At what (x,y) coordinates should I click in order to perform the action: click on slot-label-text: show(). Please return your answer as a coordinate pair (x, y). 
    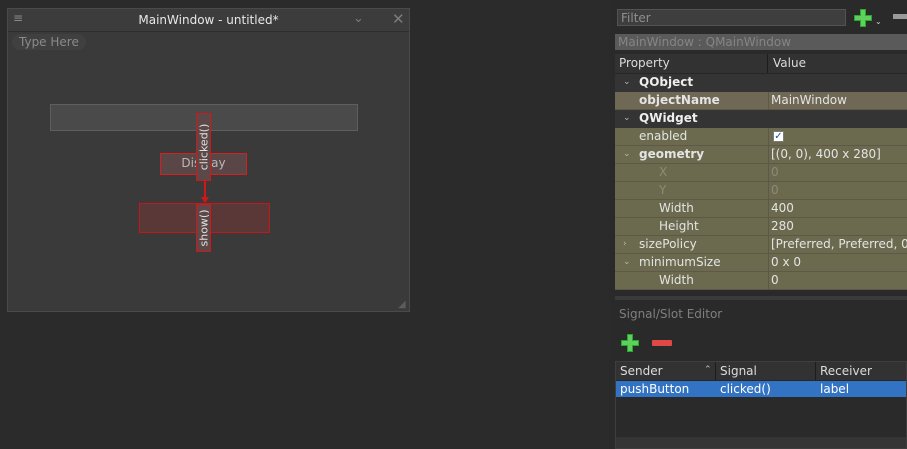
    Looking at the image, I should click on (203, 228).